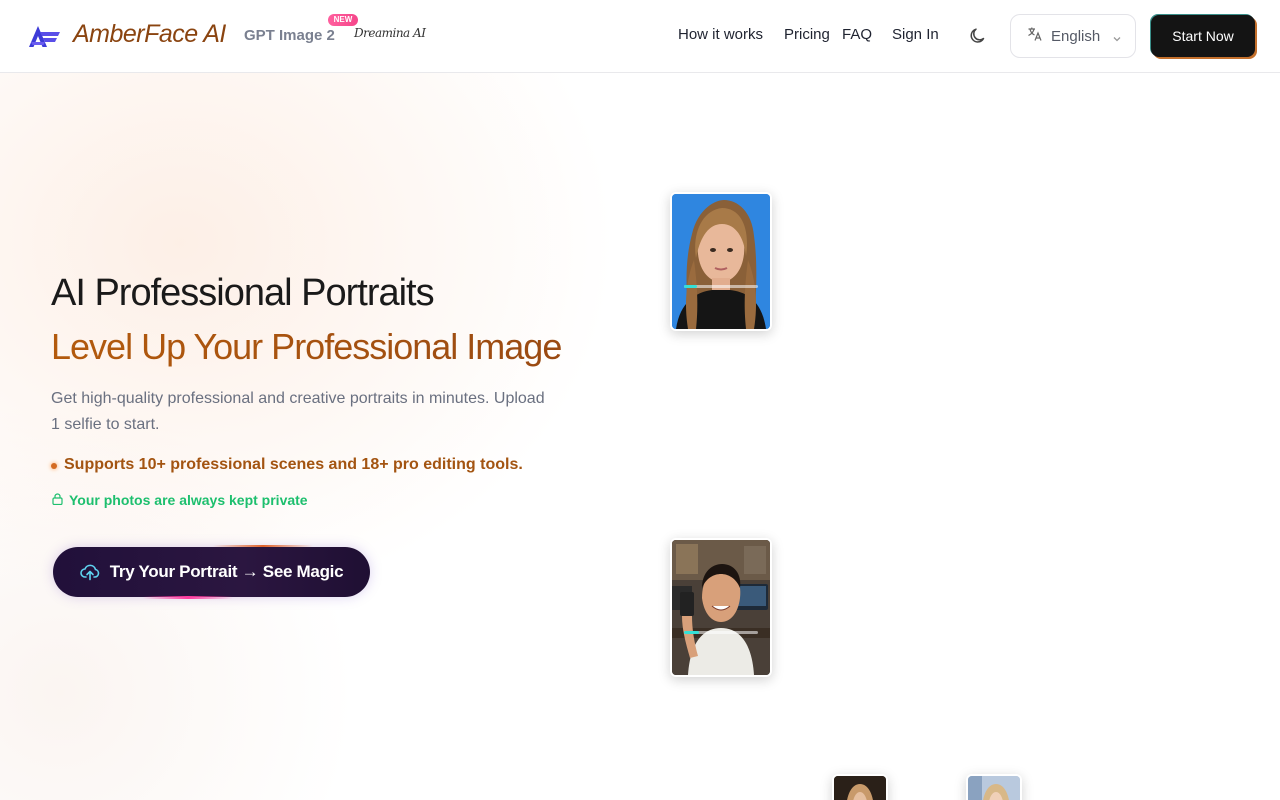 This screenshot has height=800, width=1280. I want to click on moon-icon, so click(978, 36).